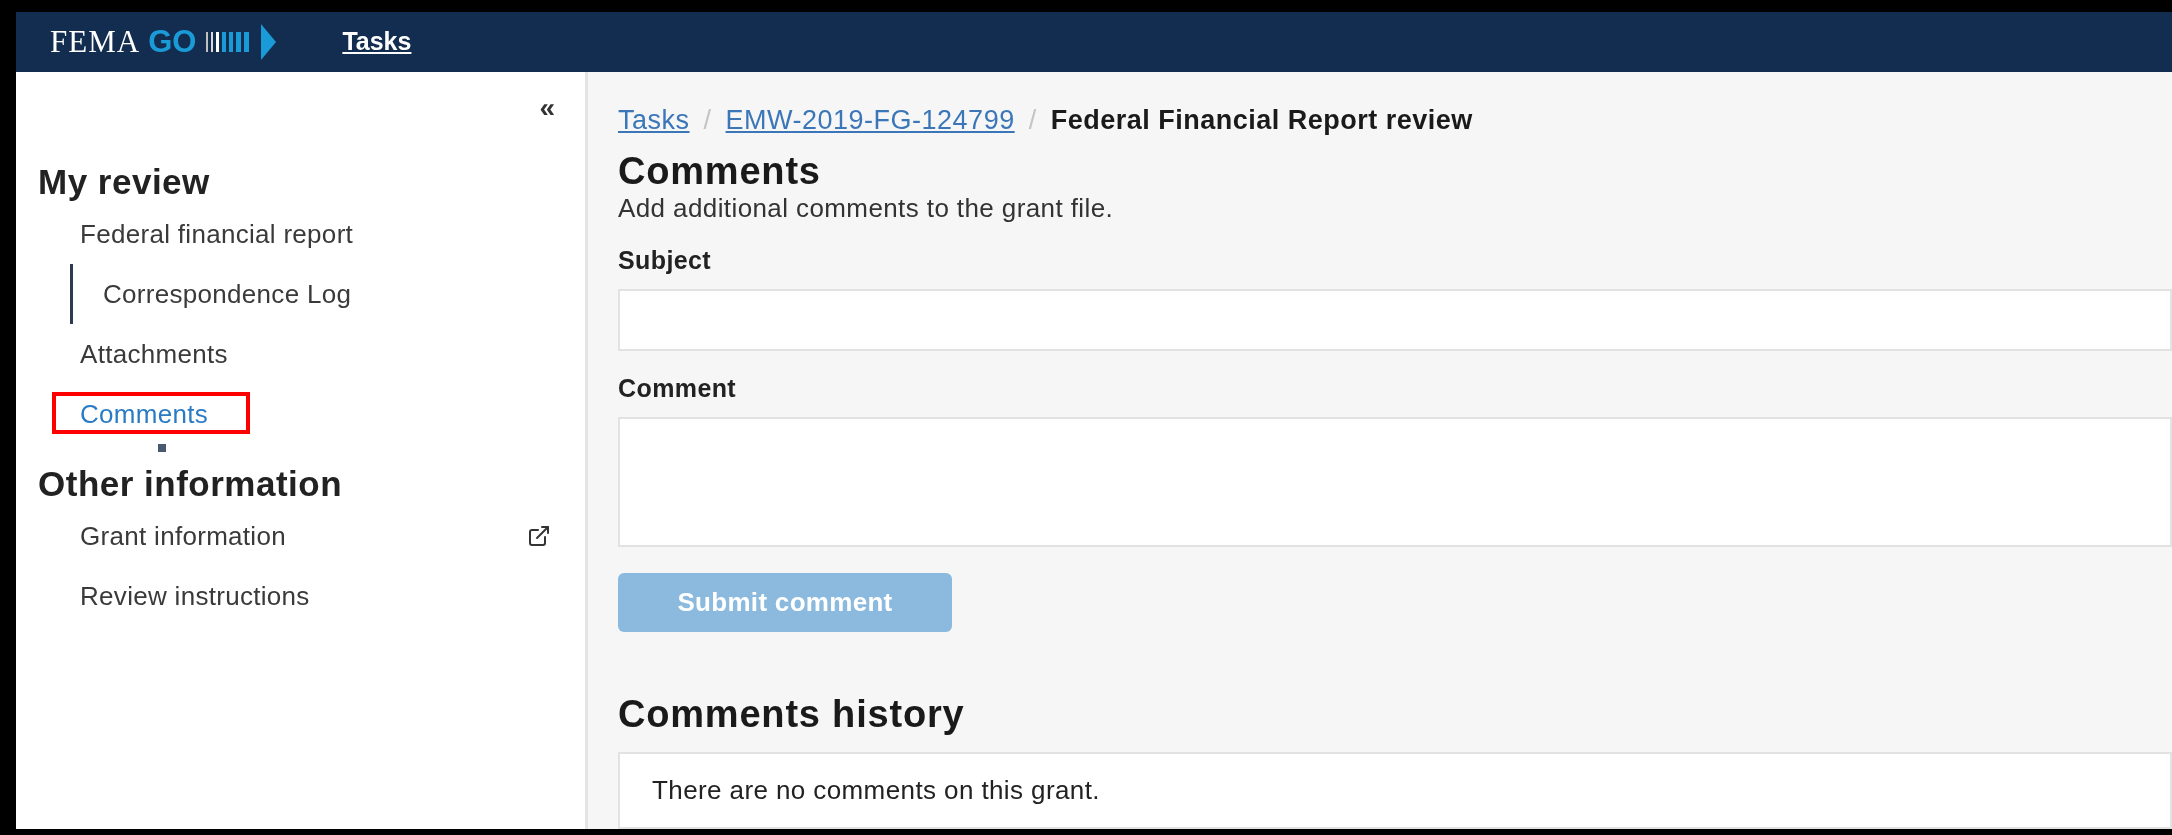  I want to click on field-label: Subject, so click(665, 259).